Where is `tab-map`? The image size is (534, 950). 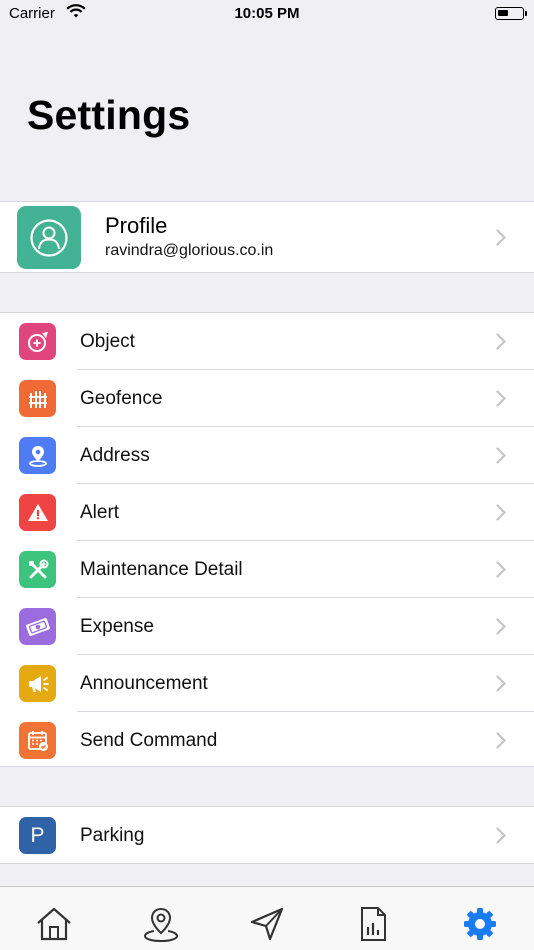 tab-map is located at coordinates (161, 924).